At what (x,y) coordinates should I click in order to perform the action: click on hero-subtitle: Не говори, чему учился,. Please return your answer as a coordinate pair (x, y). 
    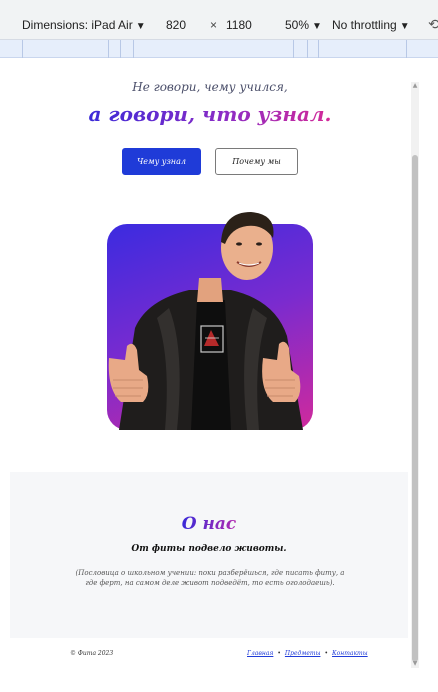
    Looking at the image, I should click on (210, 87).